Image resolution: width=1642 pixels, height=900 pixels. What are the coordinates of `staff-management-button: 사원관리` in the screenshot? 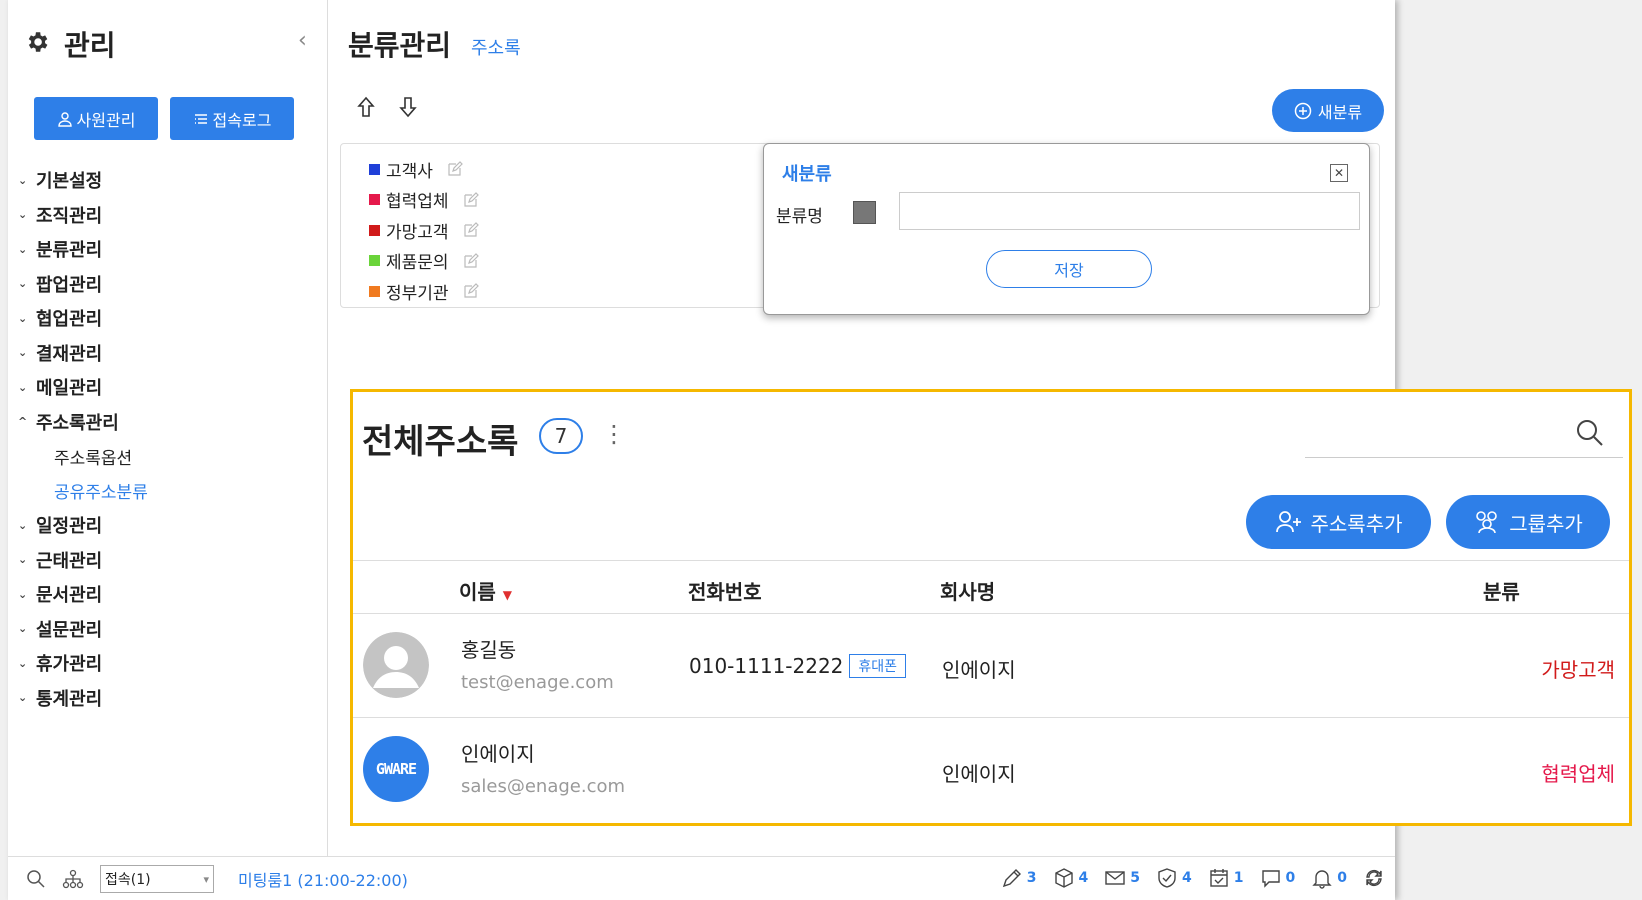 It's located at (96, 118).